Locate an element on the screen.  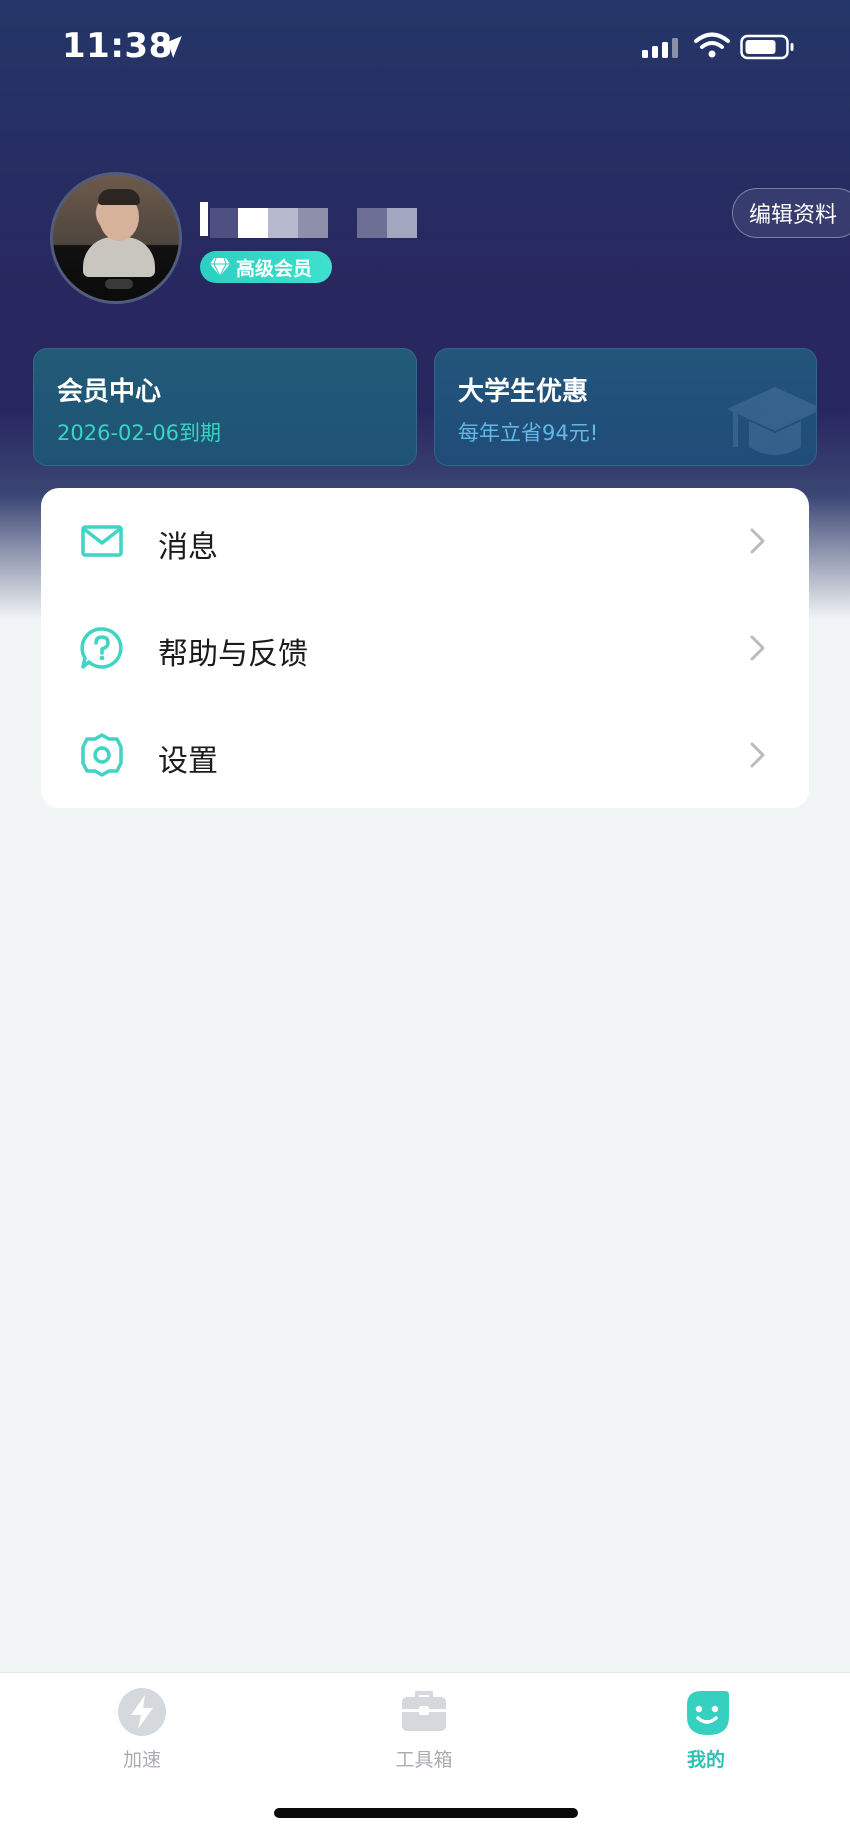
location-arrow-icon is located at coordinates (171, 47).